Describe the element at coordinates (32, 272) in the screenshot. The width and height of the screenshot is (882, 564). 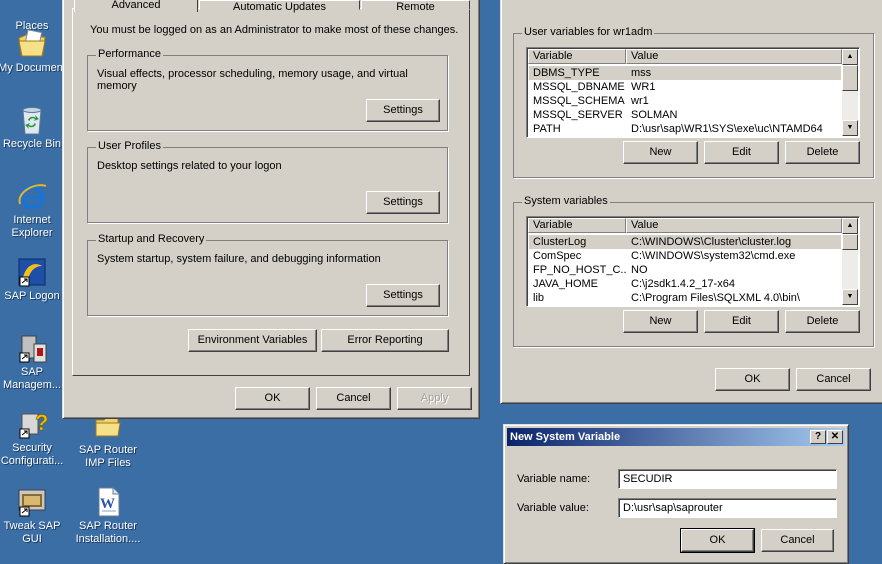
I see `sap-logon-icon` at that location.